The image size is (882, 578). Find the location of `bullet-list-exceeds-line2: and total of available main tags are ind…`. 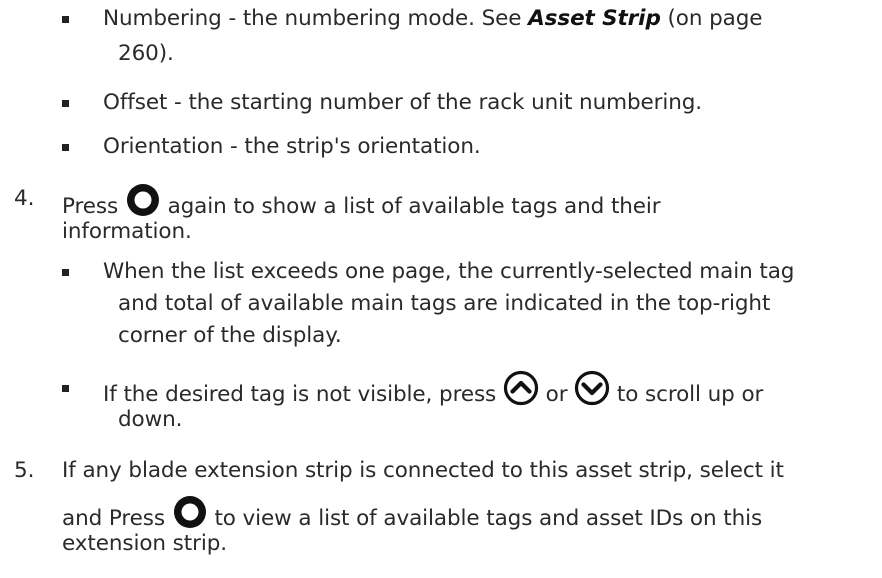

bullet-list-exceeds-line2: and total of available main tags are ind… is located at coordinates (444, 303).